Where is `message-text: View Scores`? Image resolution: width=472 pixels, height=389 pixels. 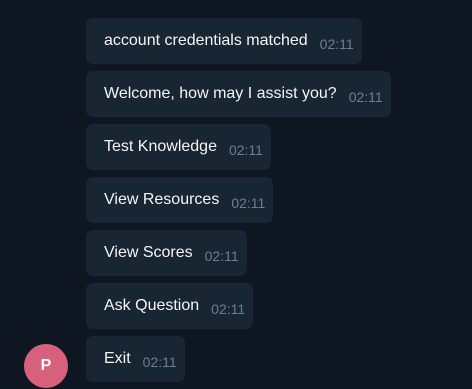
message-text: View Scores is located at coordinates (148, 252).